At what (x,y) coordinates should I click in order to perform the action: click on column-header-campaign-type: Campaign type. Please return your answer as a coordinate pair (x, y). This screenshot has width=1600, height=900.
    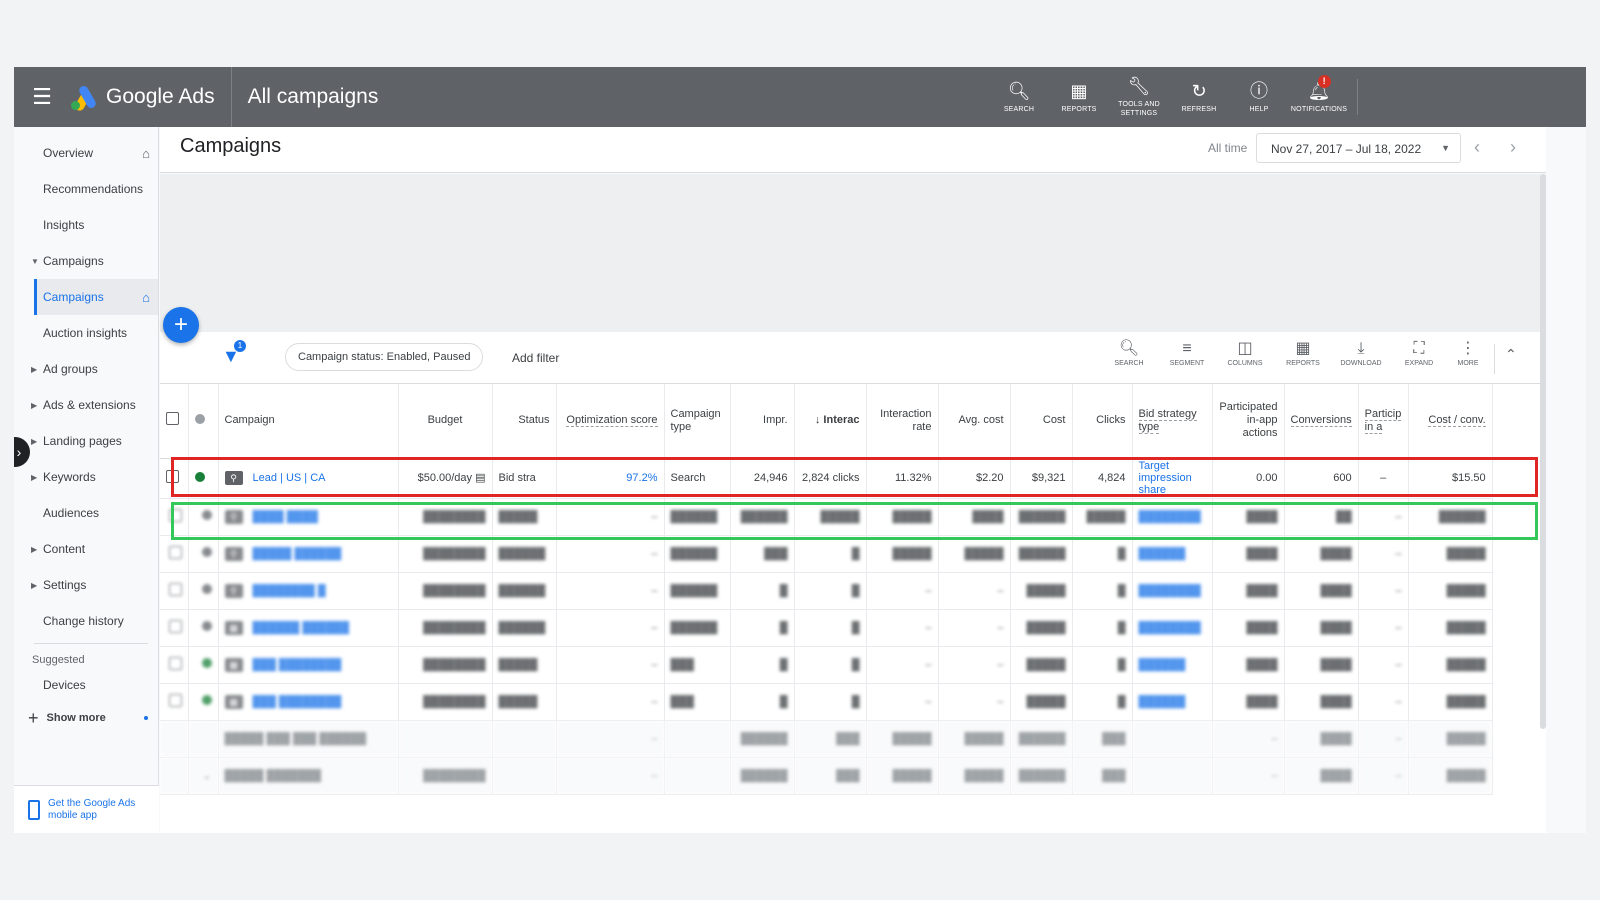
    Looking at the image, I should click on (697, 421).